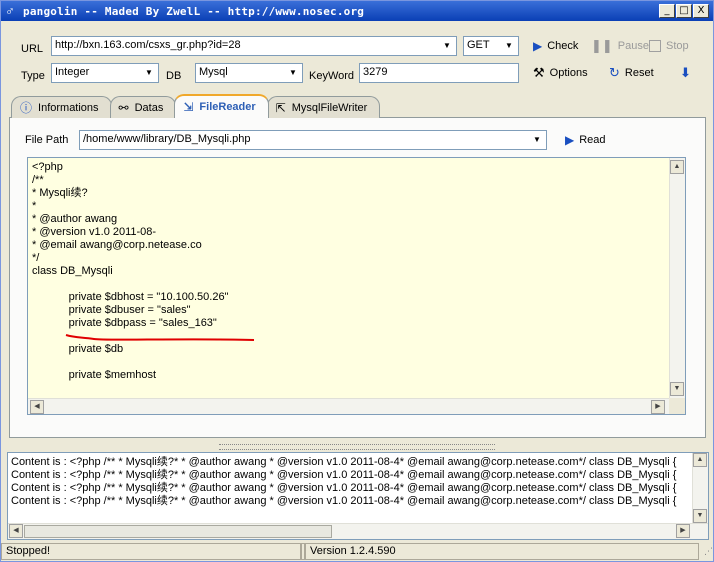 The height and width of the screenshot is (562, 714). I want to click on keyword-input: 3279, so click(439, 73).